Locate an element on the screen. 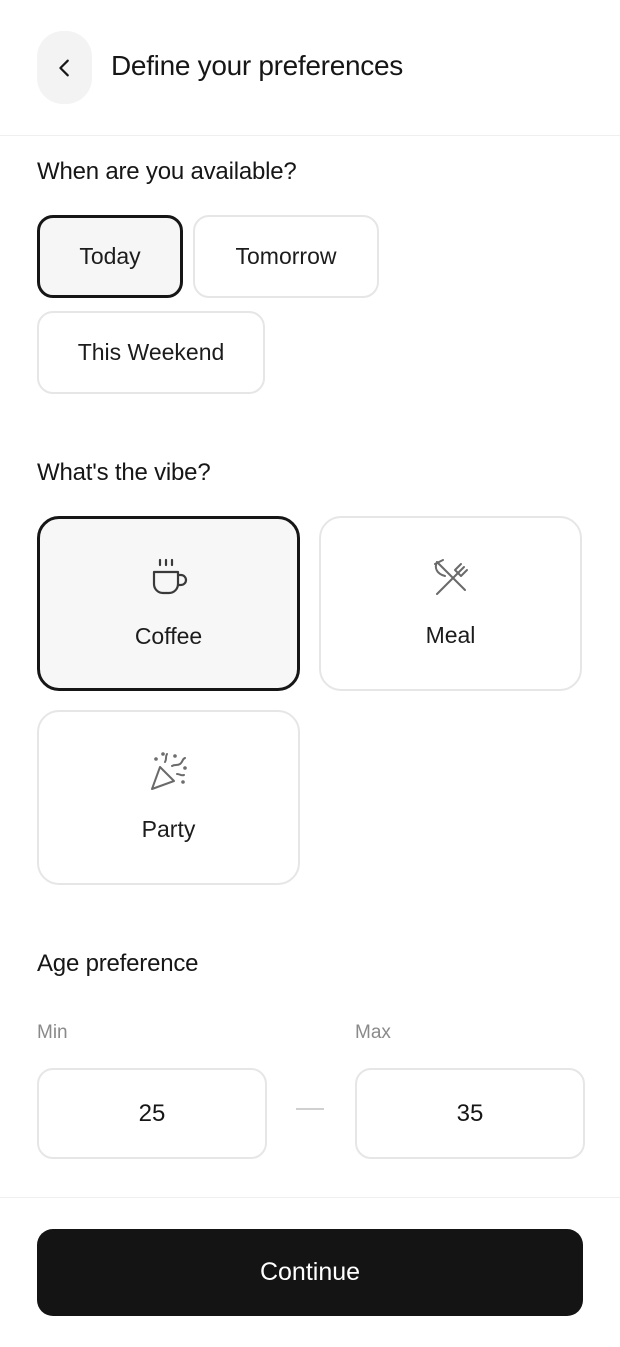  availability-option-this-weekend: This Weekend is located at coordinates (151, 352).